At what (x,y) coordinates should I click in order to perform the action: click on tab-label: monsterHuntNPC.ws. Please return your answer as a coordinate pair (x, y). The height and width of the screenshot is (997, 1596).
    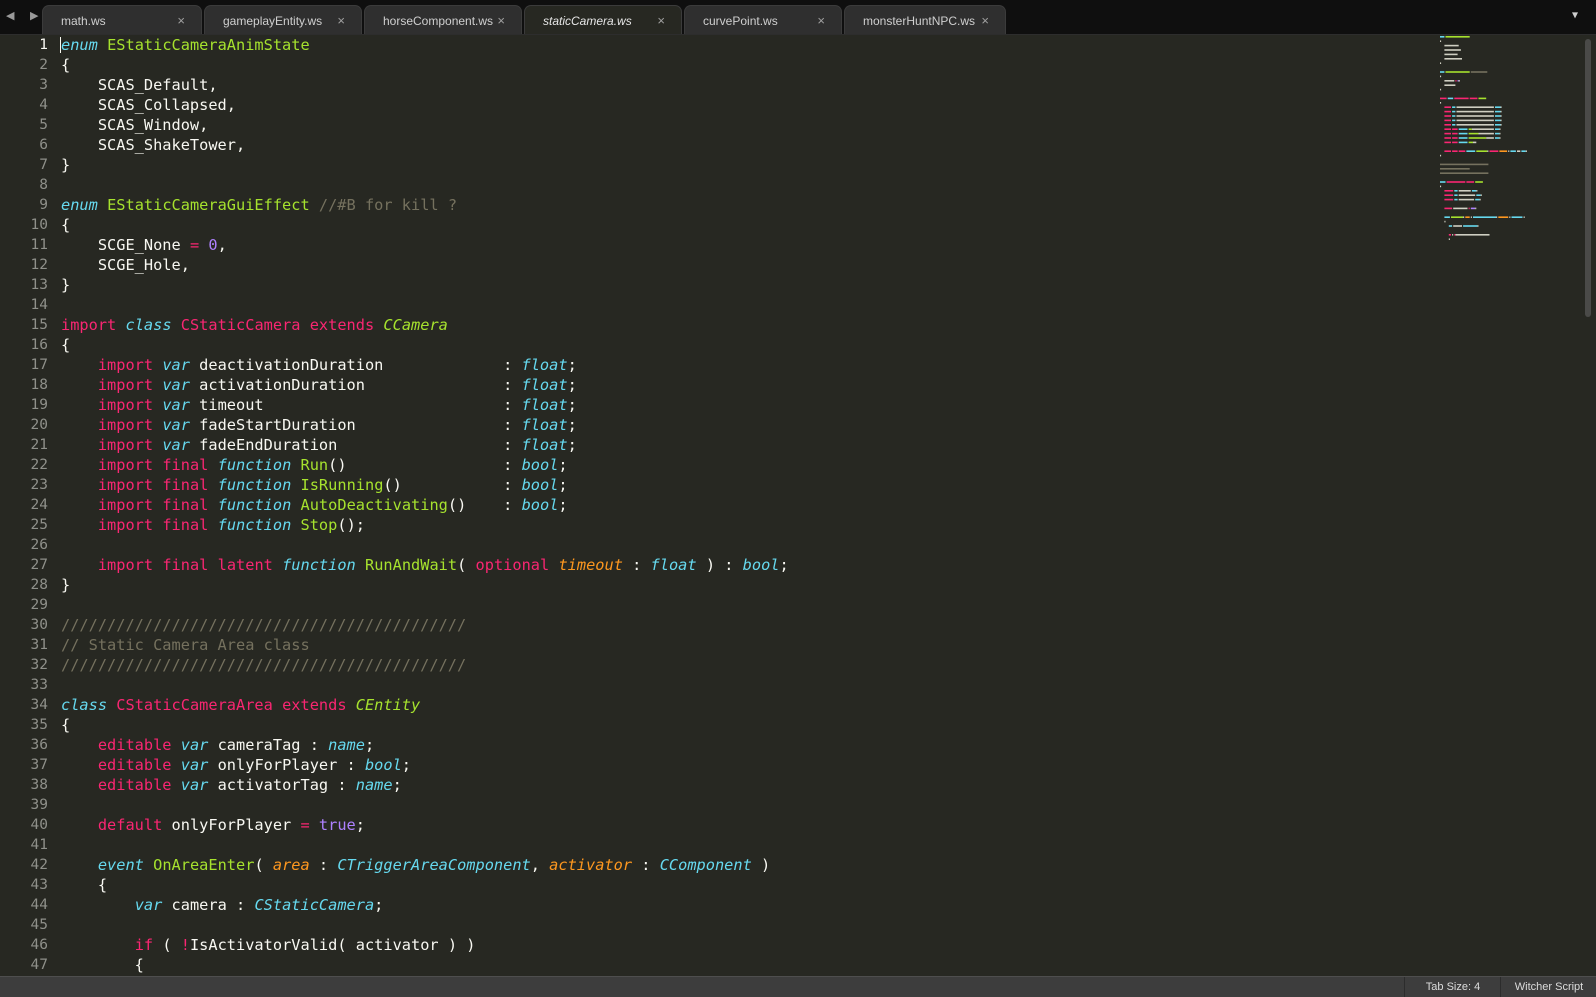
    Looking at the image, I should click on (919, 21).